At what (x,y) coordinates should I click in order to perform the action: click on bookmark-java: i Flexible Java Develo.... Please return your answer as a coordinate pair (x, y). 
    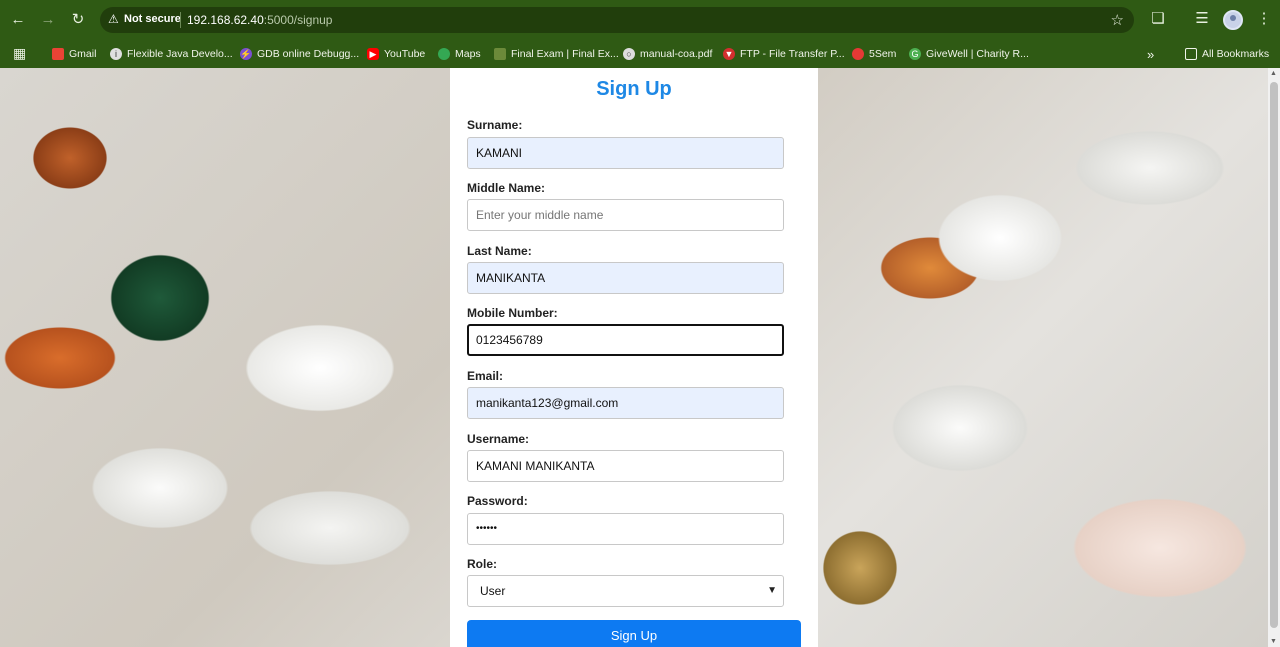
    Looking at the image, I should click on (171, 54).